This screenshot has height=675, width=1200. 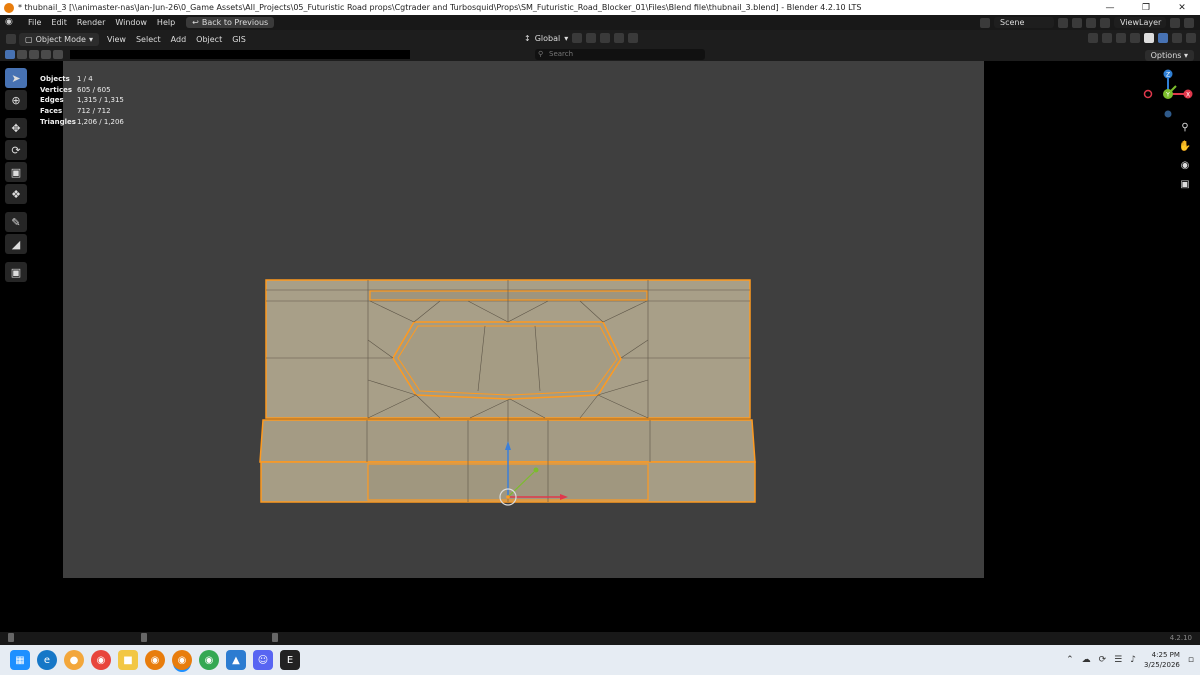 I want to click on scale-tool-button: ▣, so click(x=16, y=172).